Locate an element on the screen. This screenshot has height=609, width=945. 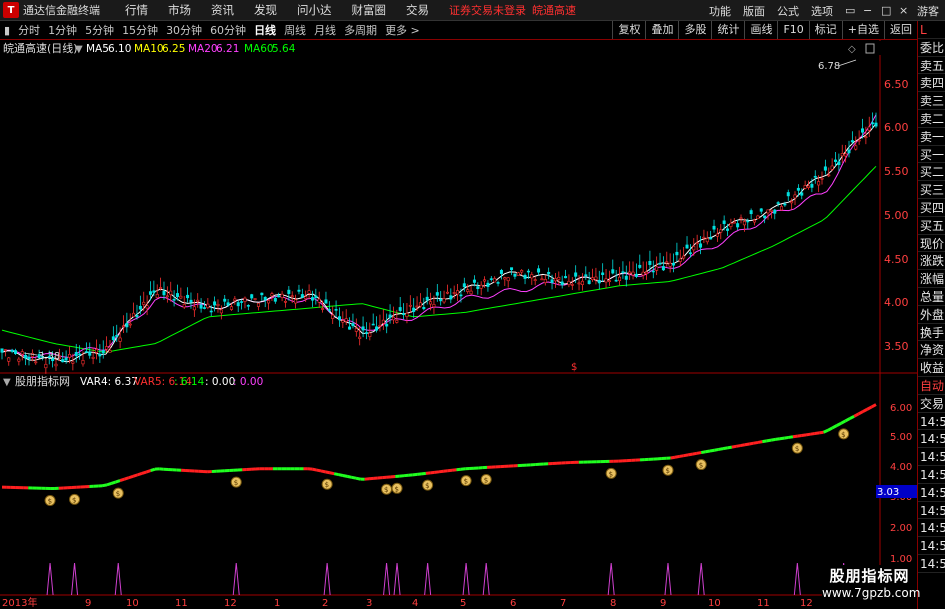
sub-y-tick: 2.00 is located at coordinates (901, 528).